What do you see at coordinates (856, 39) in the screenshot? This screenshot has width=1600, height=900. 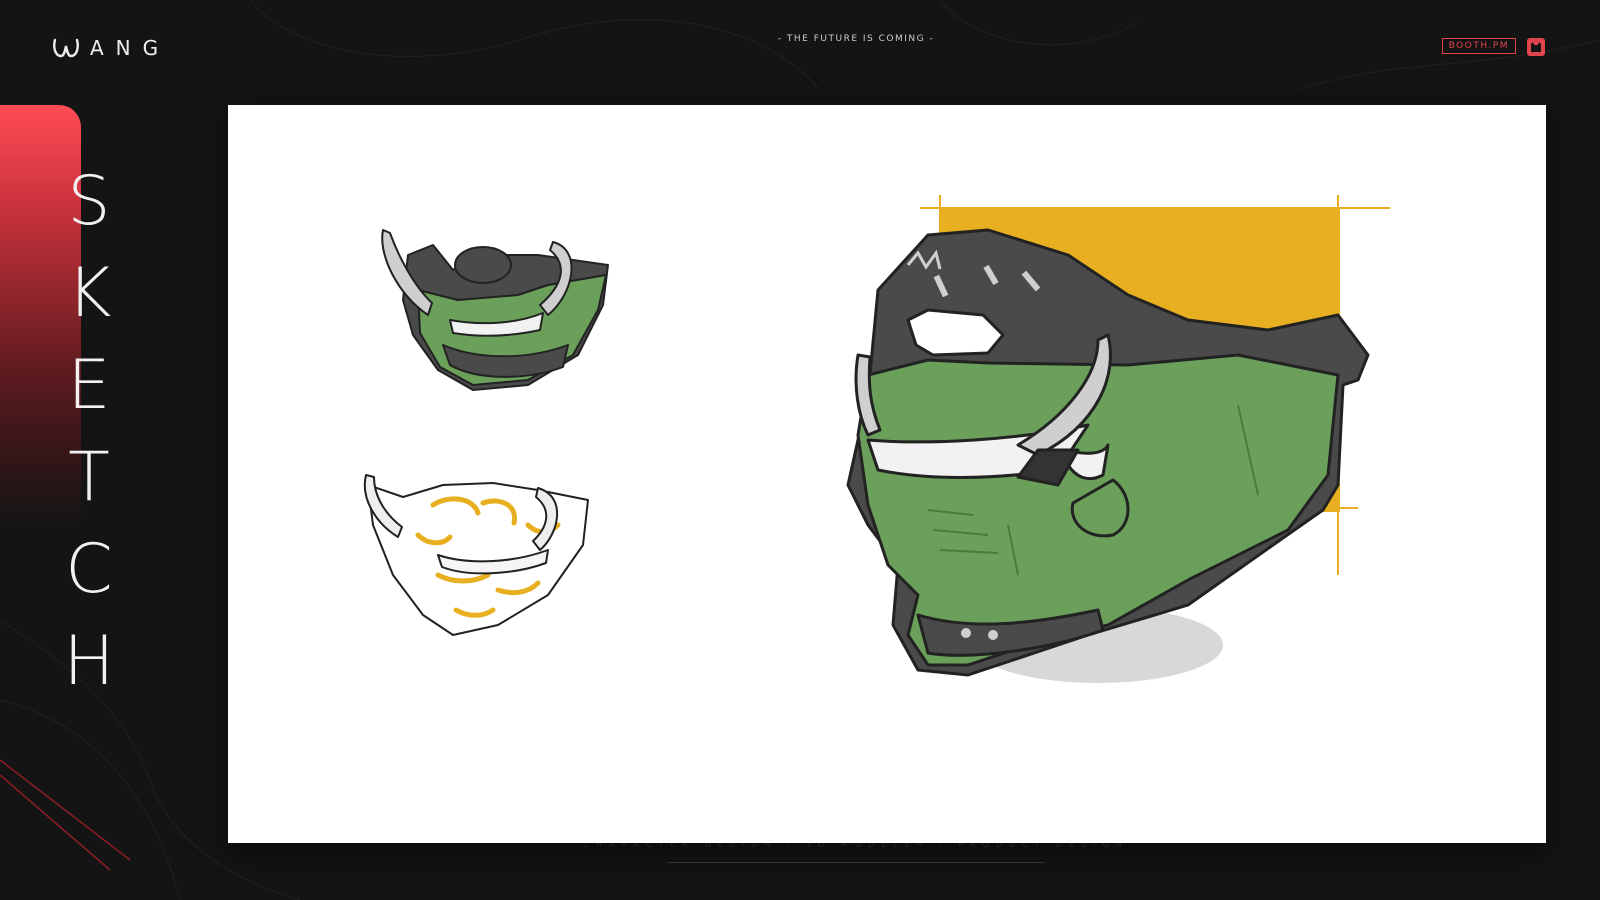 I see `tagline: - THE FUTURE IS COMING -` at bounding box center [856, 39].